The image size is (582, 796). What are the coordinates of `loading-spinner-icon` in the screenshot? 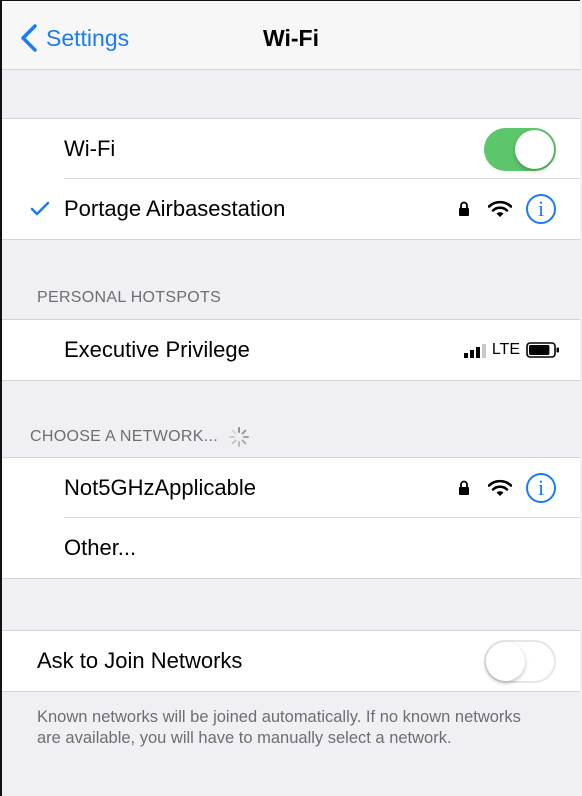 It's located at (238, 437).